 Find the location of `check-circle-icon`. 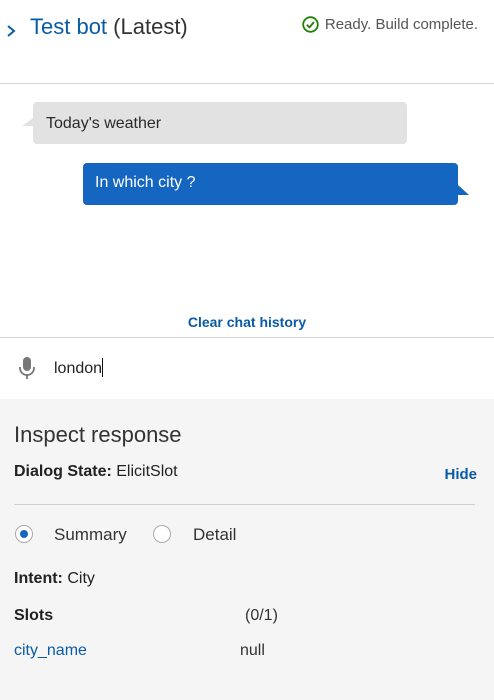

check-circle-icon is located at coordinates (310, 24).